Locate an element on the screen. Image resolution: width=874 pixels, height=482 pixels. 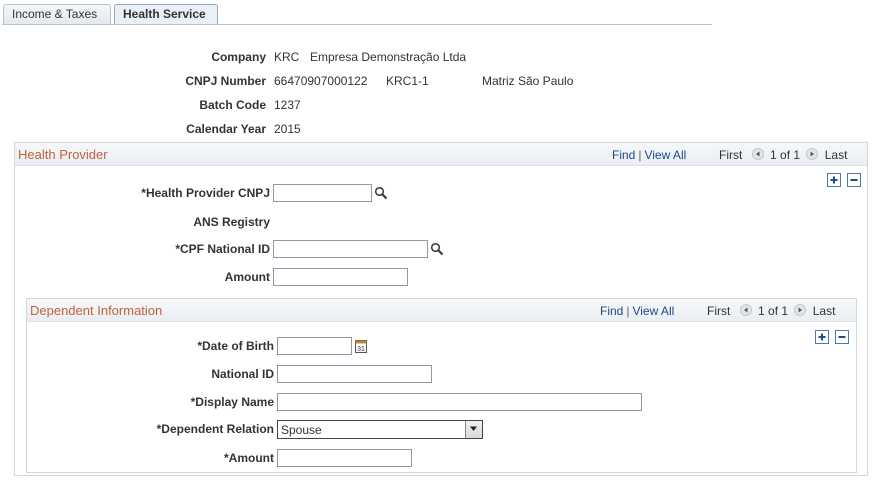
amount-input is located at coordinates (340, 277).